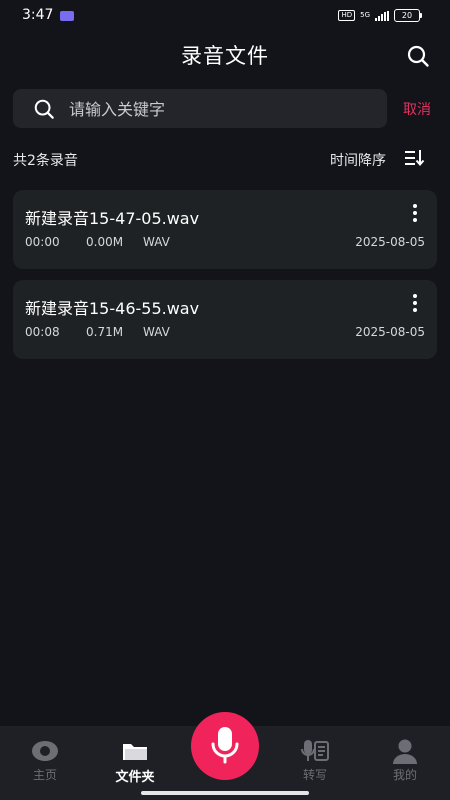 Image resolution: width=450 pixels, height=800 pixels. Describe the element at coordinates (358, 160) in the screenshot. I see `sort-order-button: 时间降序` at that location.